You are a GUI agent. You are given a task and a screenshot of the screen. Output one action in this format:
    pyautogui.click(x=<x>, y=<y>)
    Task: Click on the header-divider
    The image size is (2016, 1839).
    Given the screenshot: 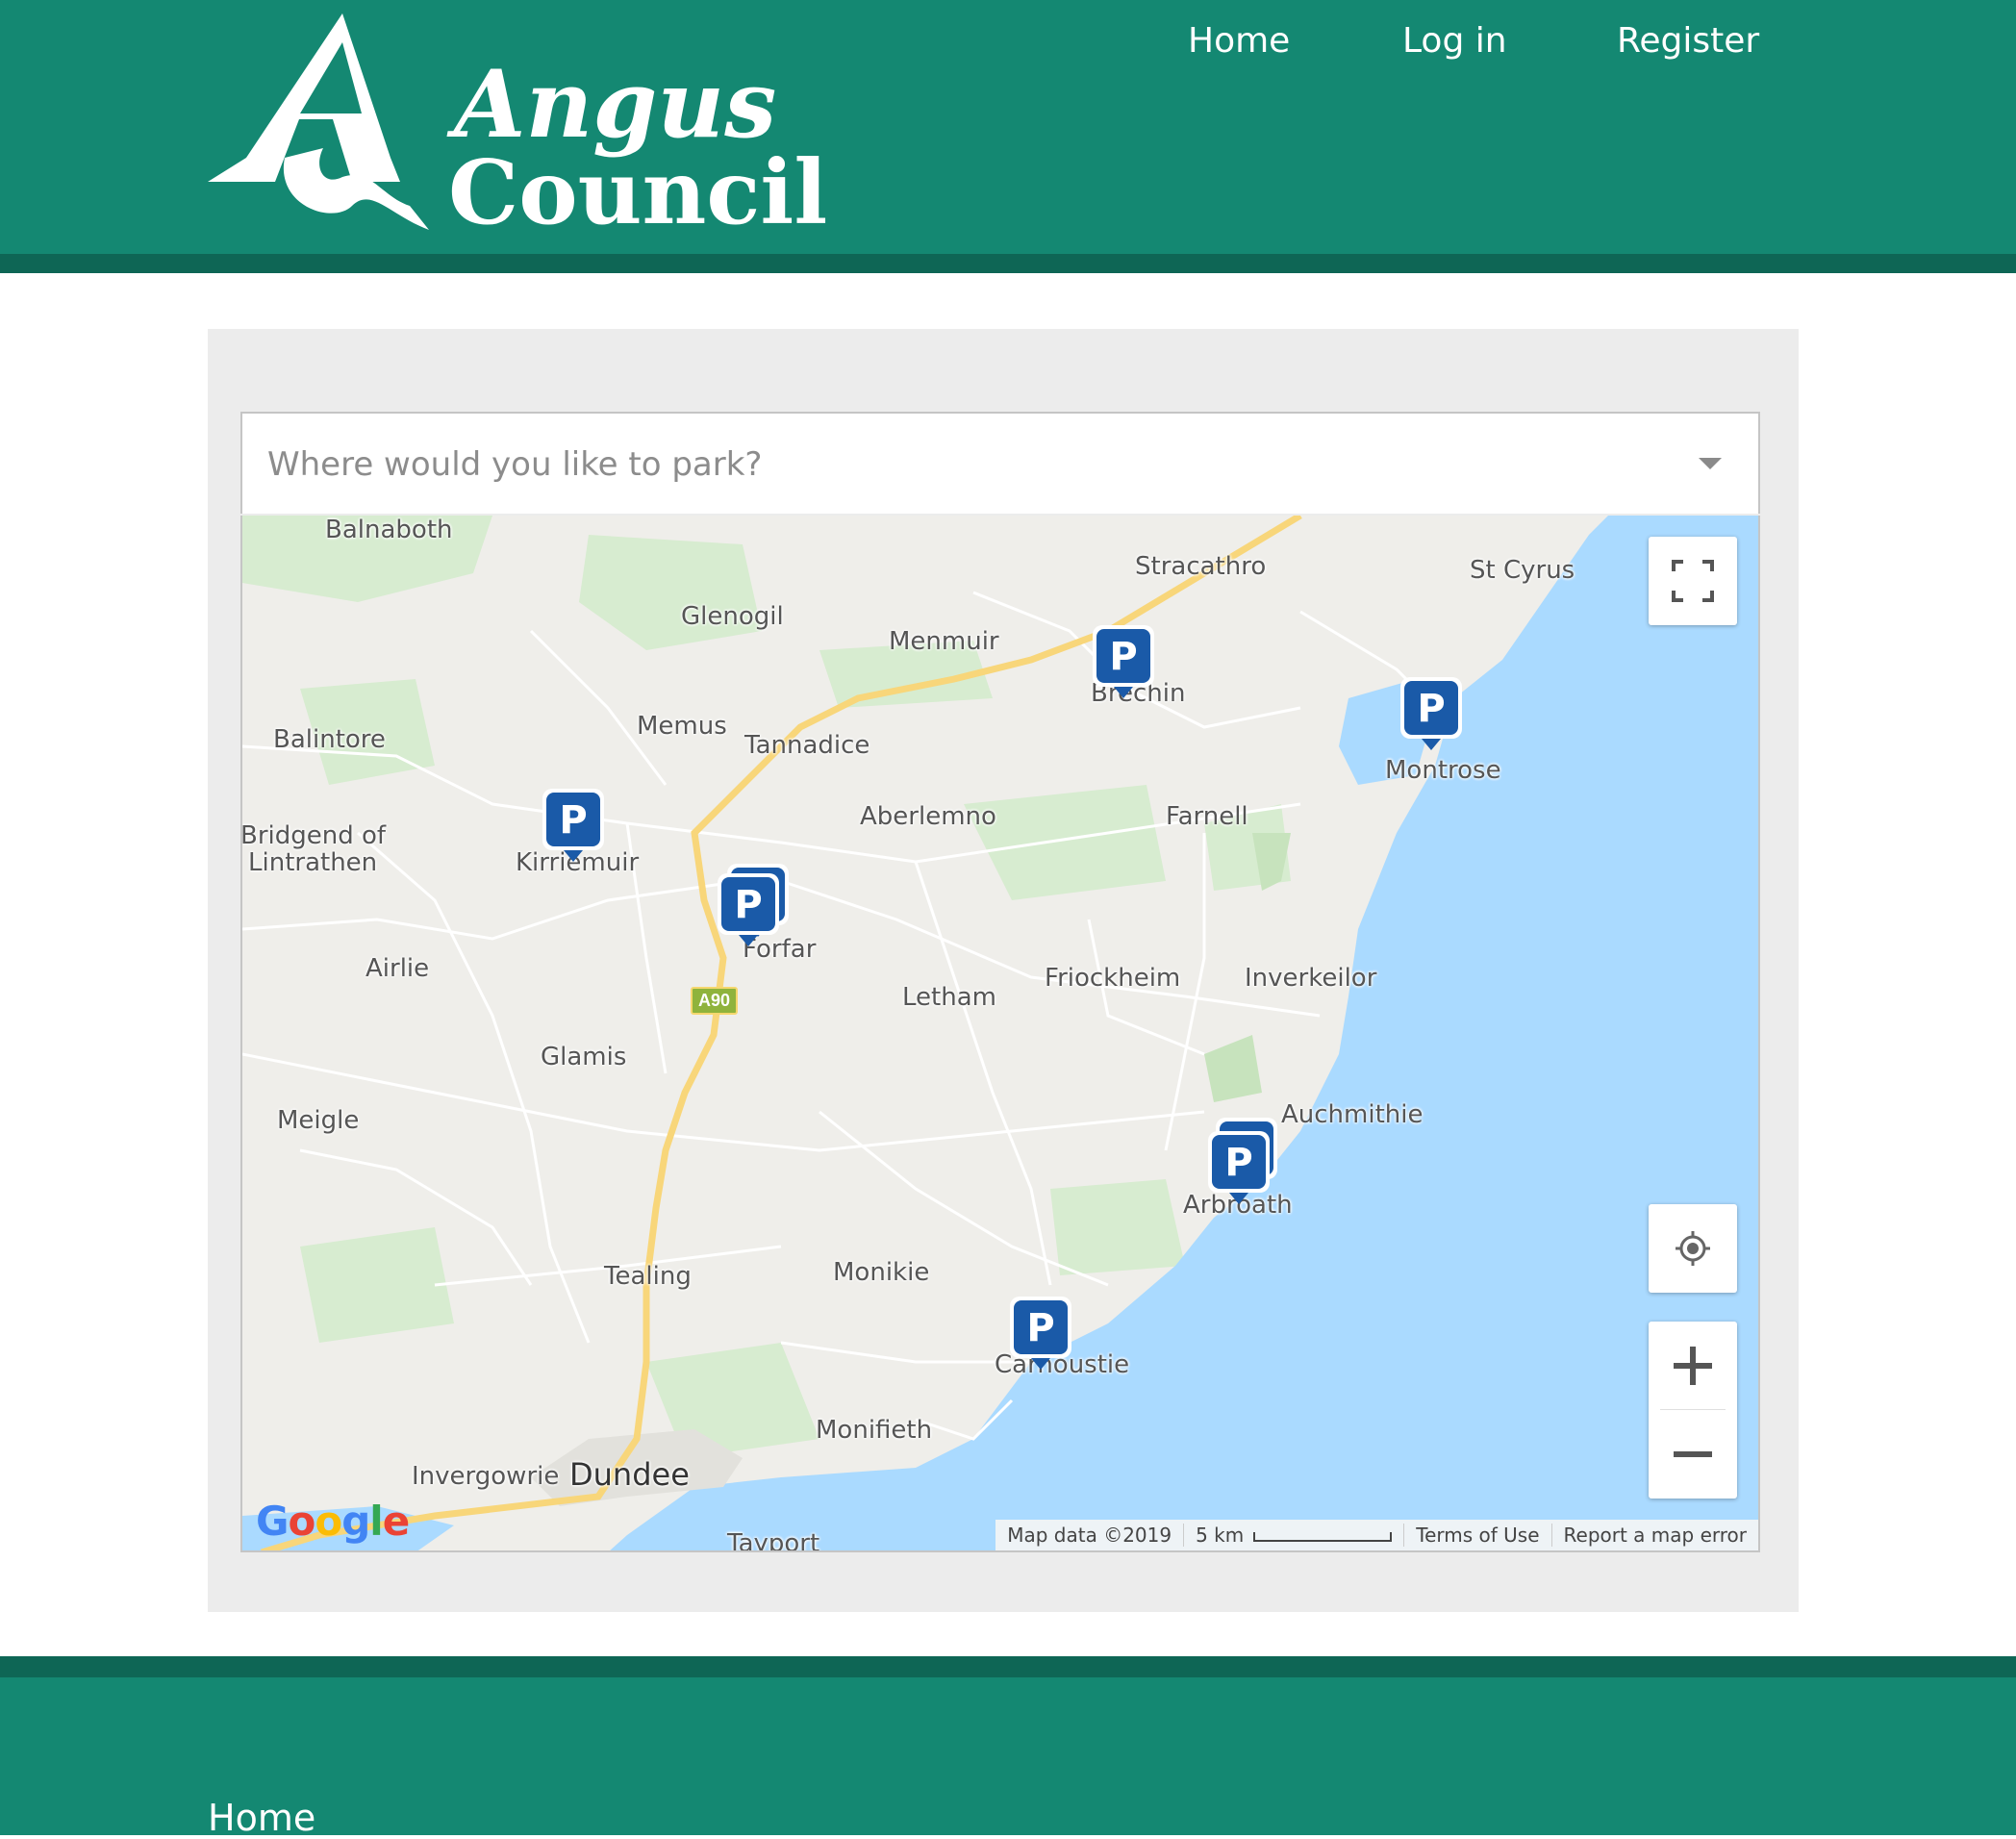 What is the action you would take?
    pyautogui.click(x=1008, y=263)
    